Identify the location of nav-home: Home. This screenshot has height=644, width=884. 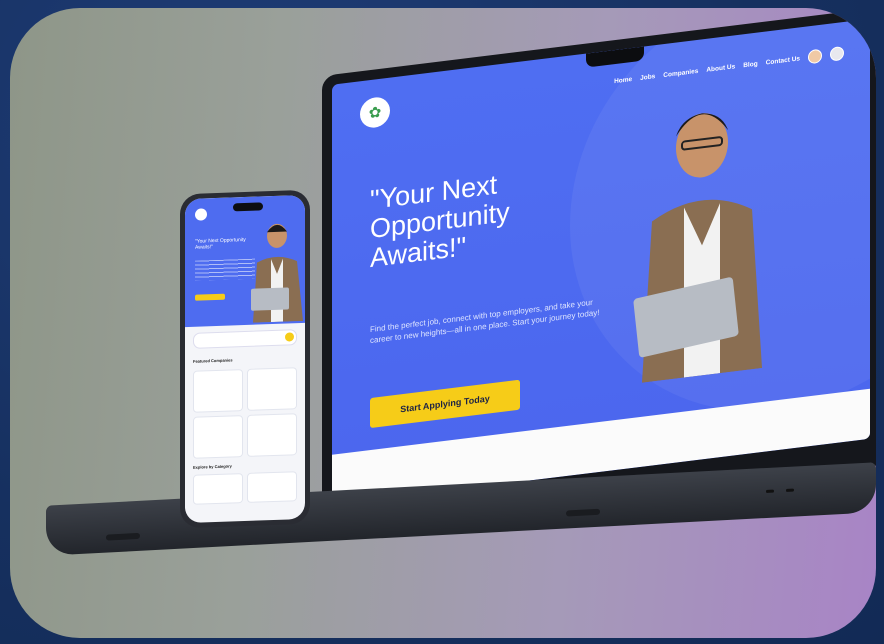
(623, 79).